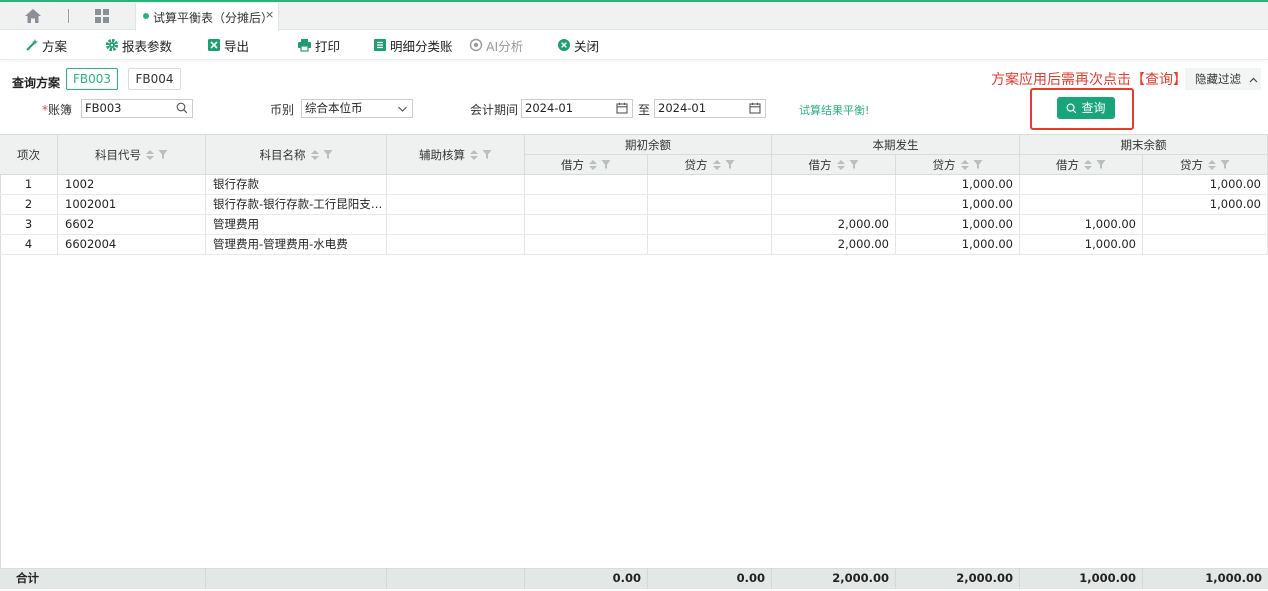 Image resolution: width=1268 pixels, height=591 pixels. I want to click on cell-code: 6602, so click(132, 225).